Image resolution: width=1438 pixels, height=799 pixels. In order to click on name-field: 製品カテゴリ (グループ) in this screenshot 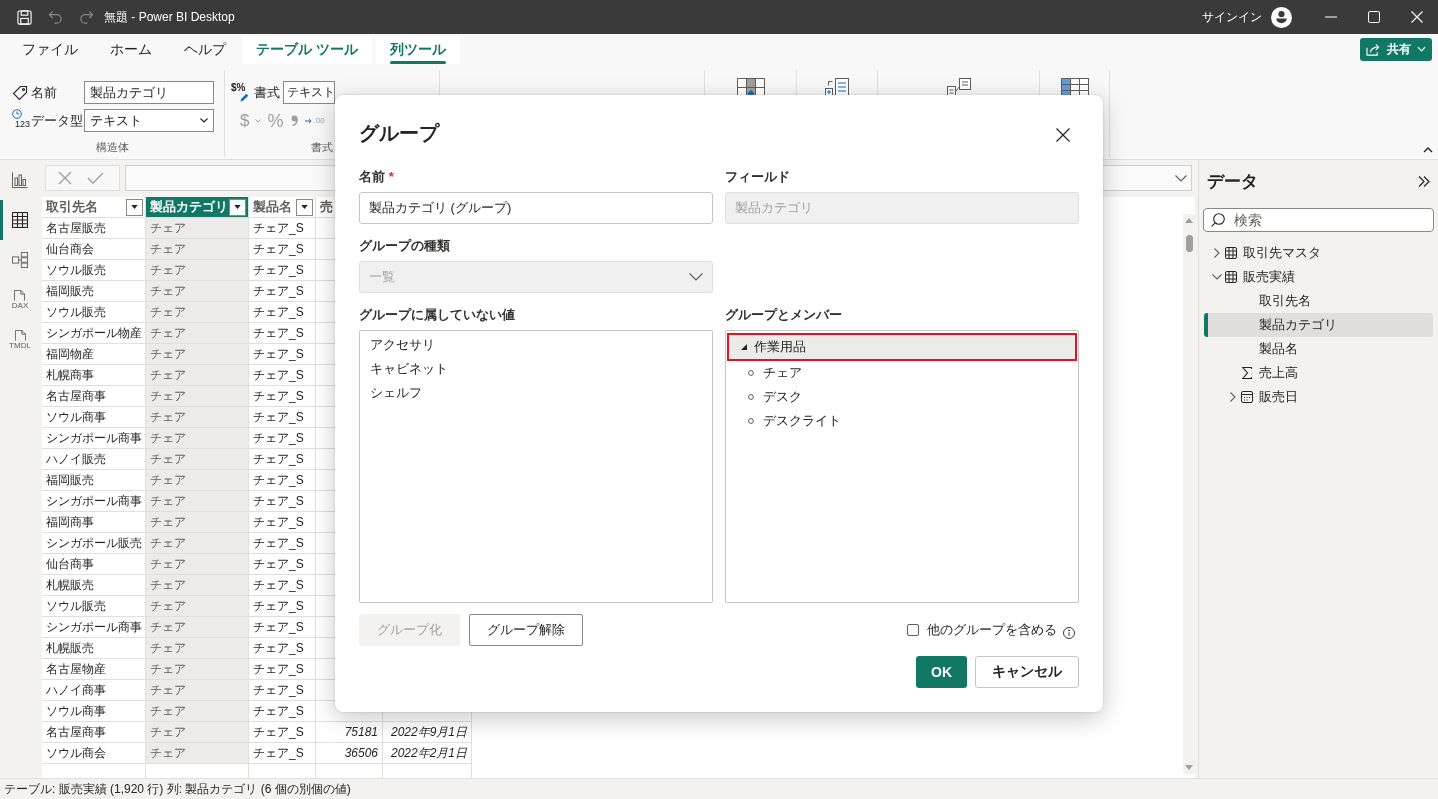, I will do `click(536, 208)`.